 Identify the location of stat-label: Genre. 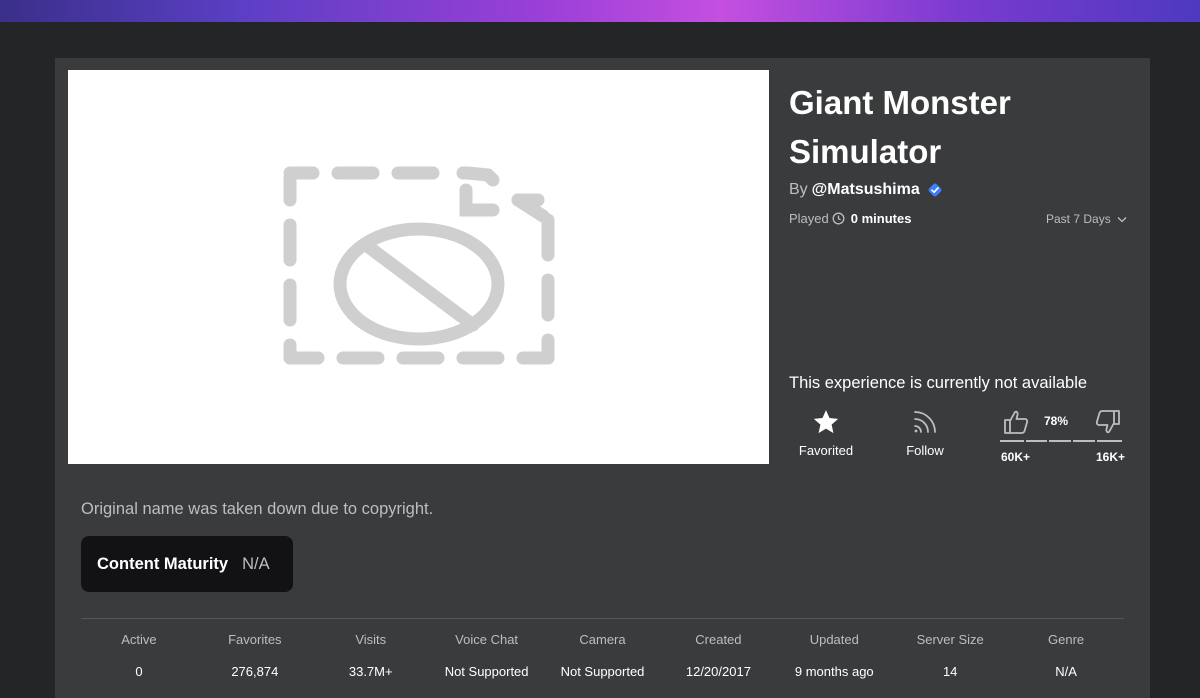
(1066, 639).